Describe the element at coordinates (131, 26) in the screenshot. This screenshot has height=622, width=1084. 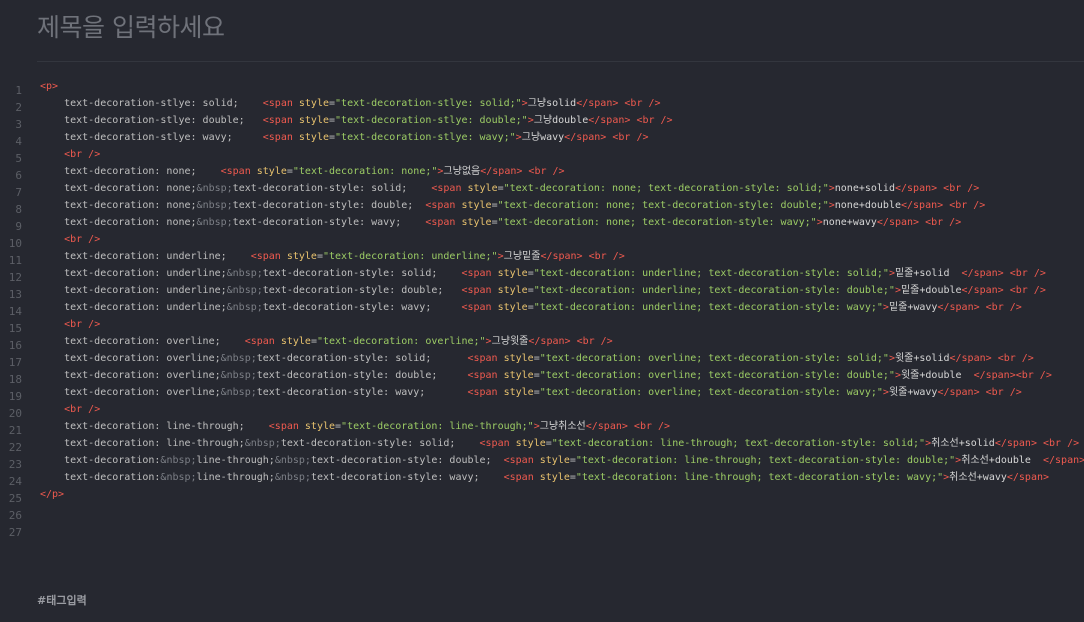
I see `post-title-input: 제목을 입력하세요` at that location.